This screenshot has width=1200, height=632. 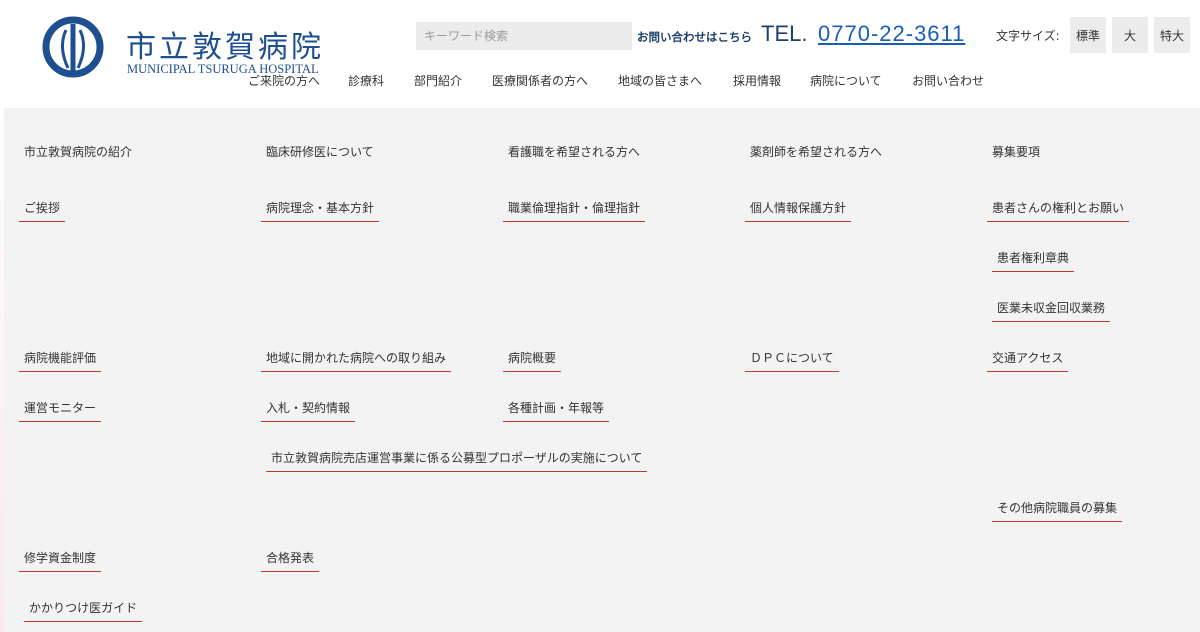 I want to click on nav-visitors: ご来院の方へ, so click(x=284, y=80).